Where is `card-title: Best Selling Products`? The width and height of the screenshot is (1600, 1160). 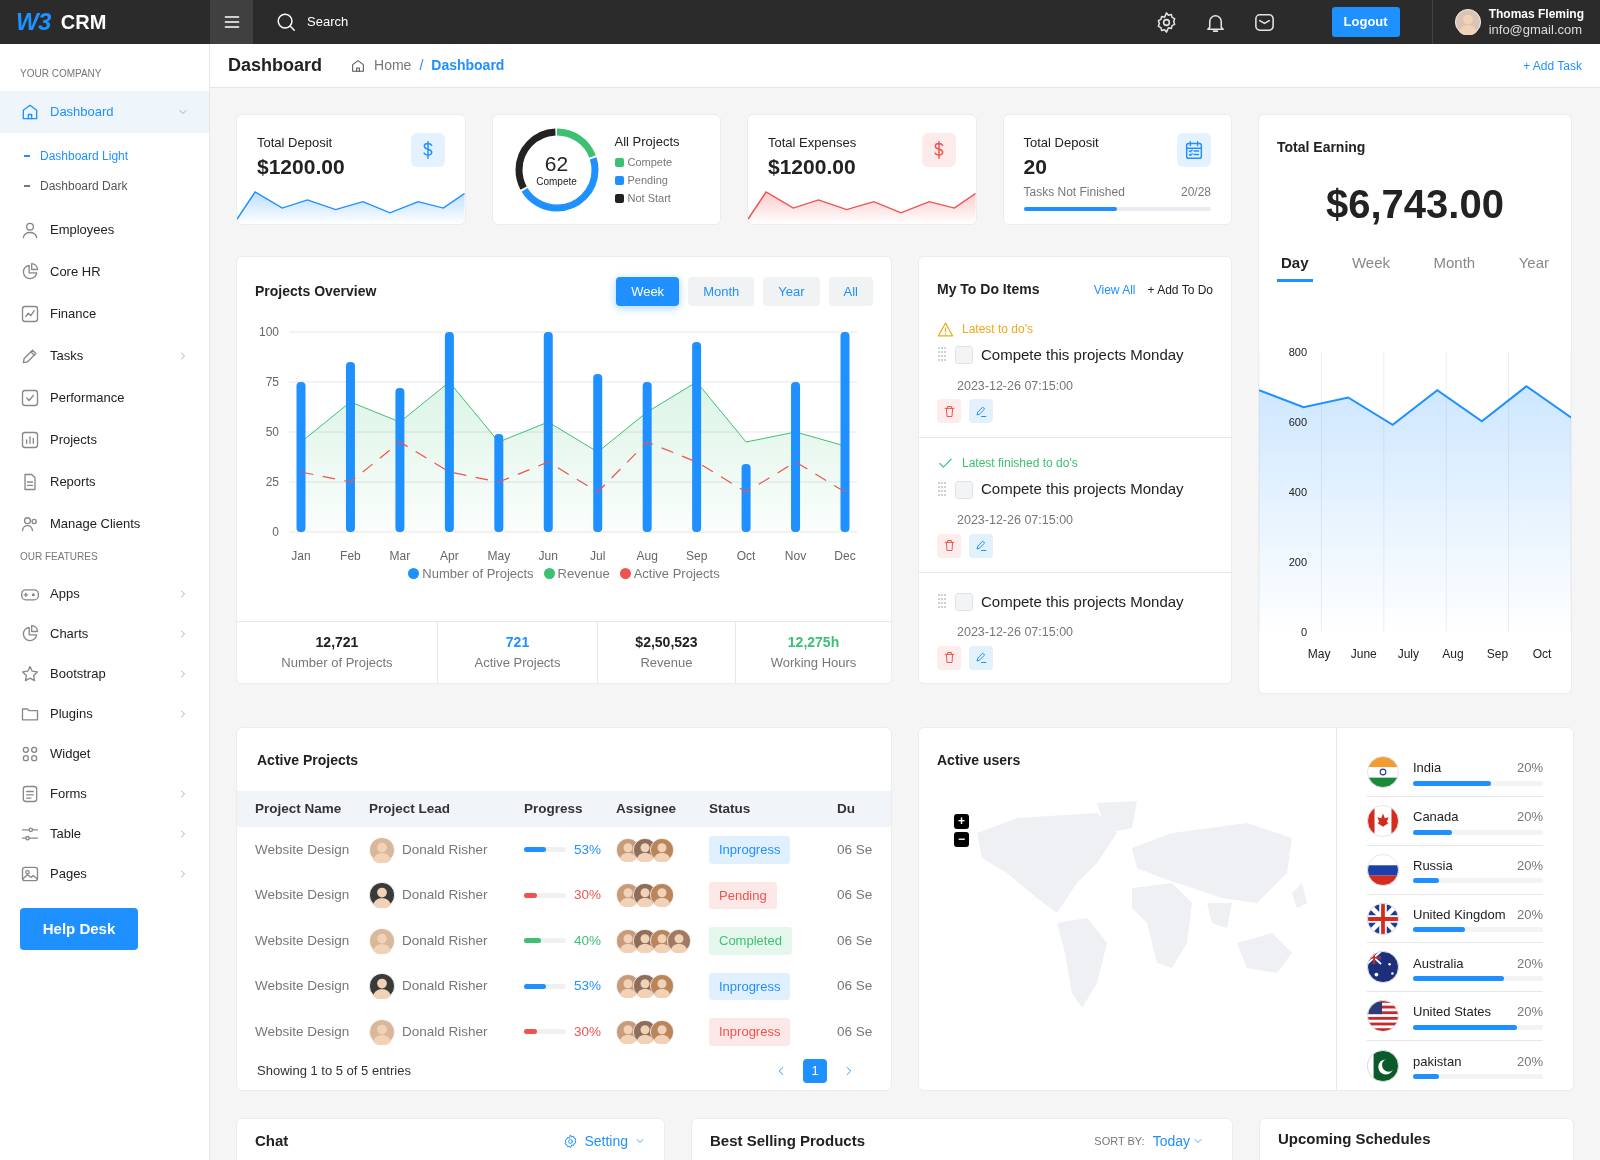 card-title: Best Selling Products is located at coordinates (788, 1141).